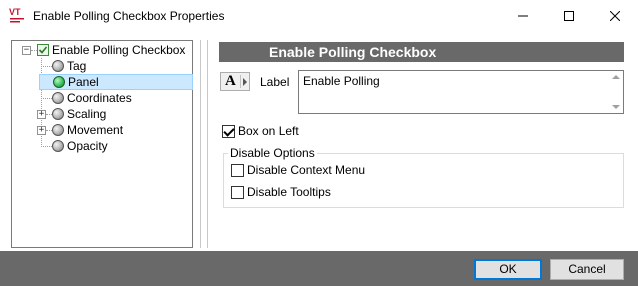  I want to click on app-logo-icon: VT, so click(16, 15).